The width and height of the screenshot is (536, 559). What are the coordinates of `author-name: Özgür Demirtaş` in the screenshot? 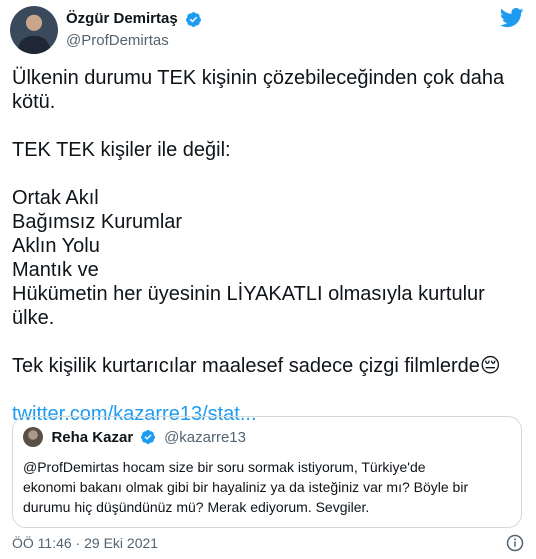 It's located at (122, 19).